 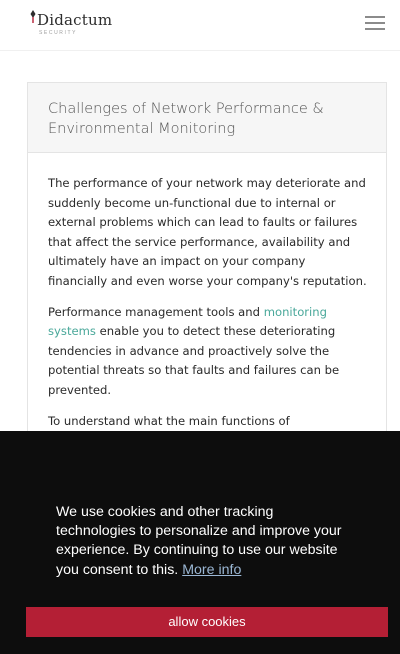 I want to click on logo-text: Didactum, so click(x=75, y=20).